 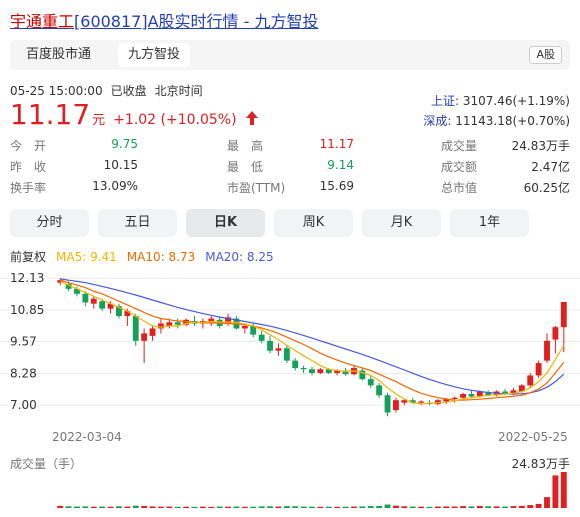 What do you see at coordinates (120, 165) in the screenshot?
I see `stat-prev-close: 10.15` at bounding box center [120, 165].